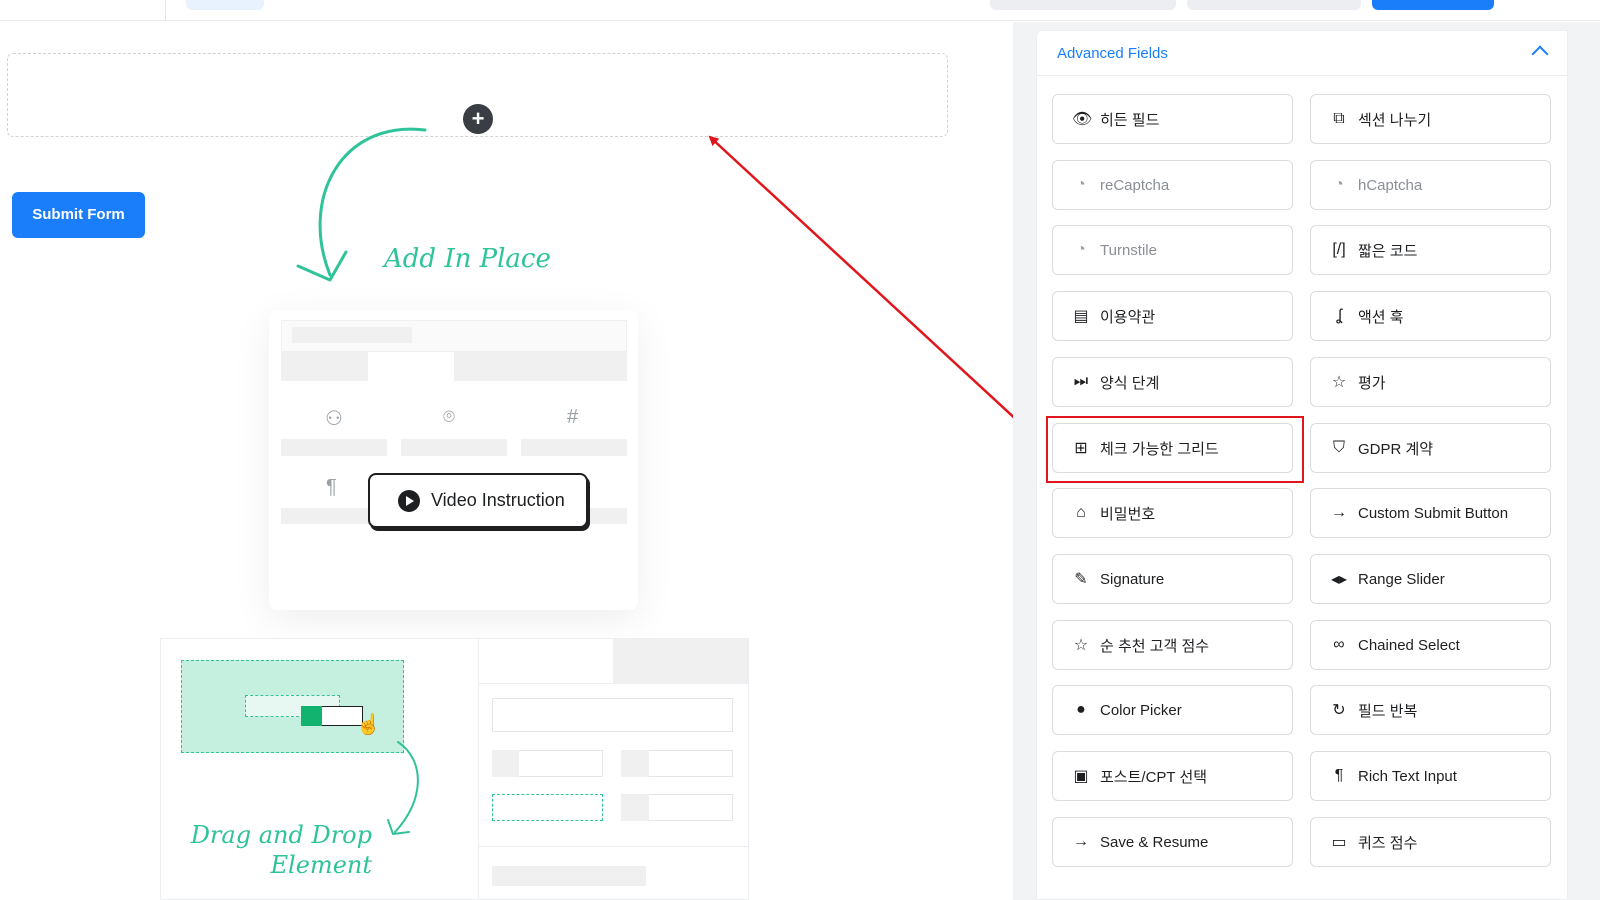 Image resolution: width=1600 pixels, height=900 pixels. I want to click on link-icon: ∞, so click(1339, 644).